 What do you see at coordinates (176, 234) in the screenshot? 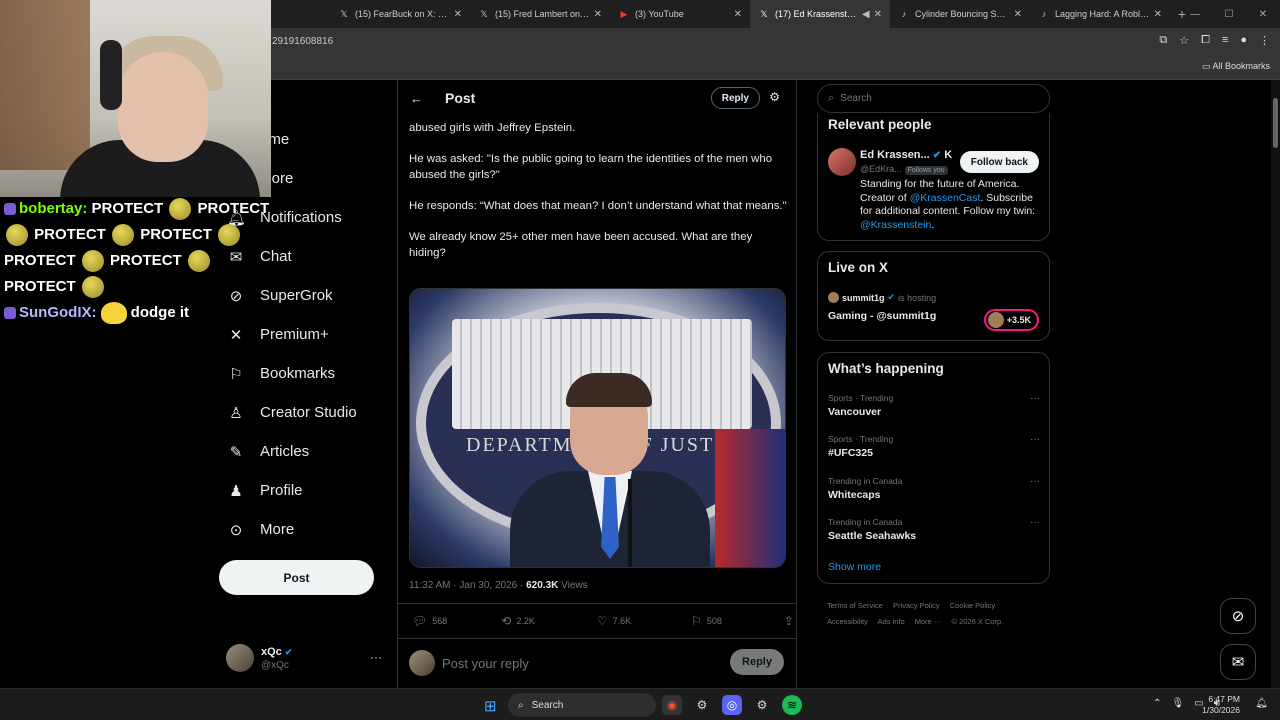
I see `chat-word: PROTECT` at bounding box center [176, 234].